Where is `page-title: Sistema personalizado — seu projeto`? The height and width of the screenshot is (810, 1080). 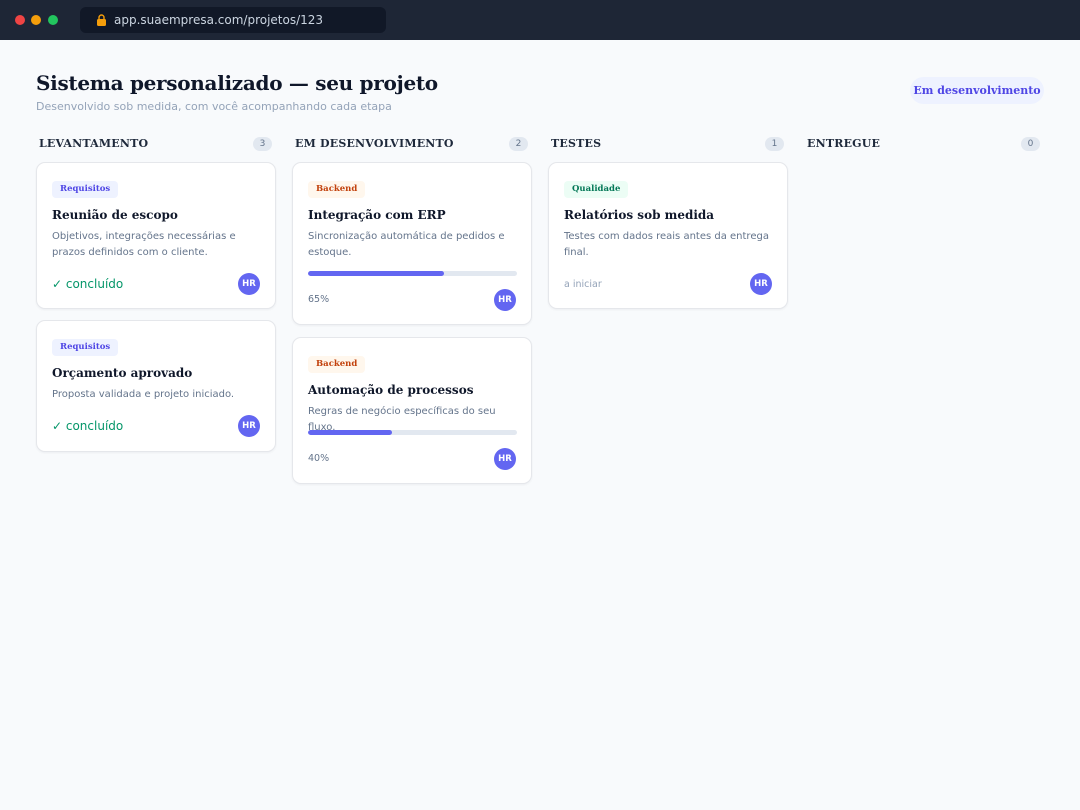 page-title: Sistema personalizado — seu projeto is located at coordinates (237, 83).